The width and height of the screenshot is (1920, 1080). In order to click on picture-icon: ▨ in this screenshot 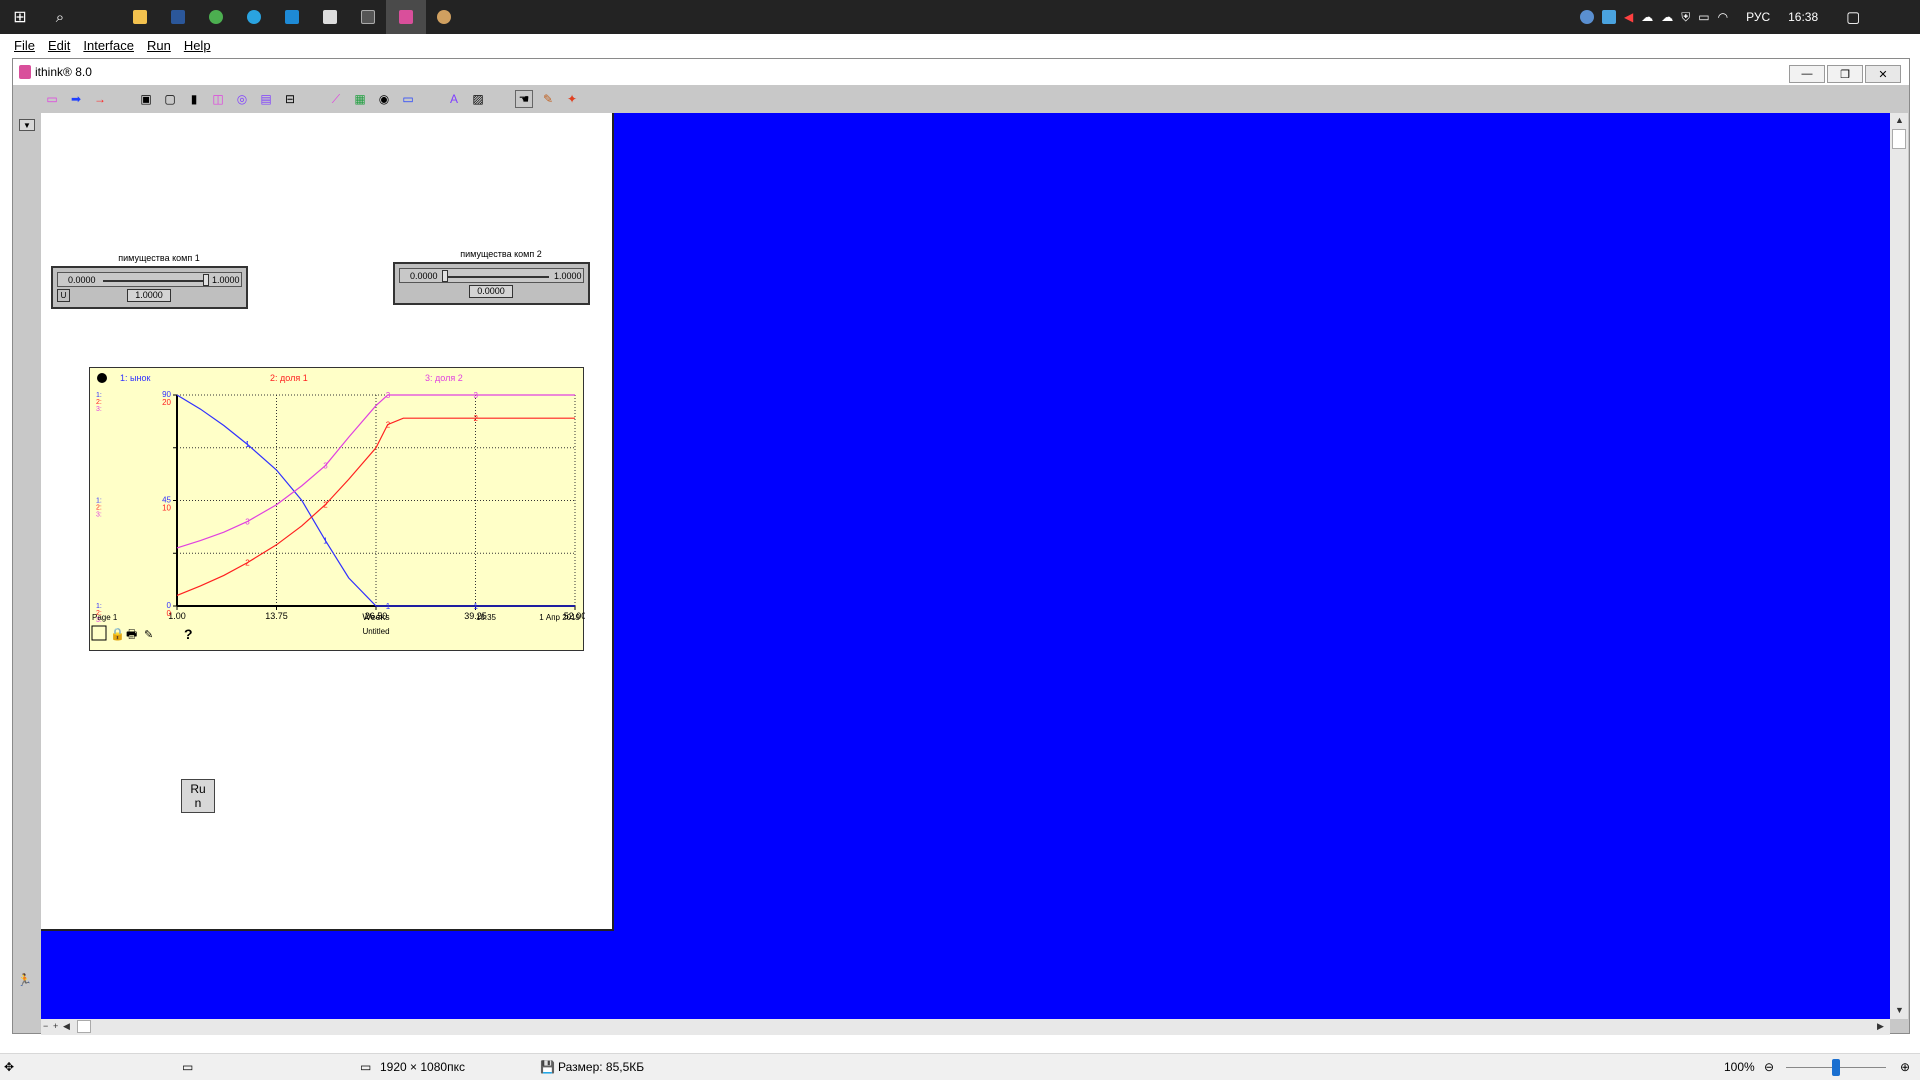, I will do `click(478, 99)`.